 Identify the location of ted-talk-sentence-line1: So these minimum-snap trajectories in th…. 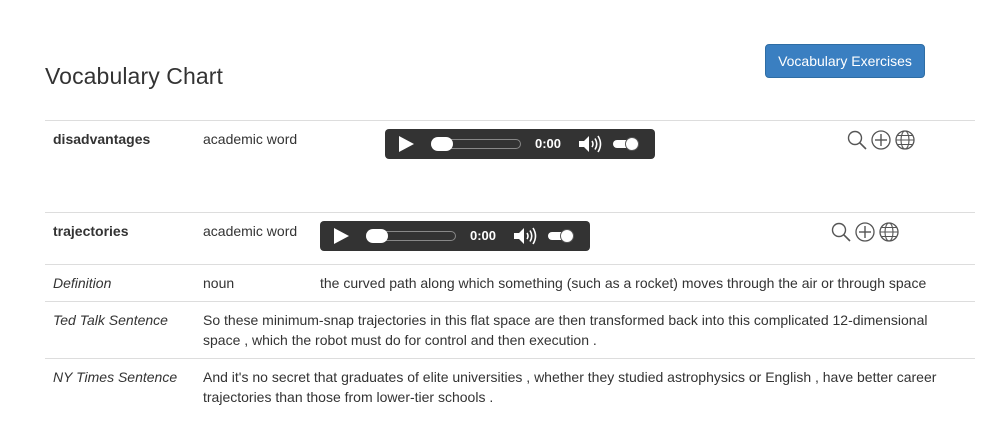
(565, 320).